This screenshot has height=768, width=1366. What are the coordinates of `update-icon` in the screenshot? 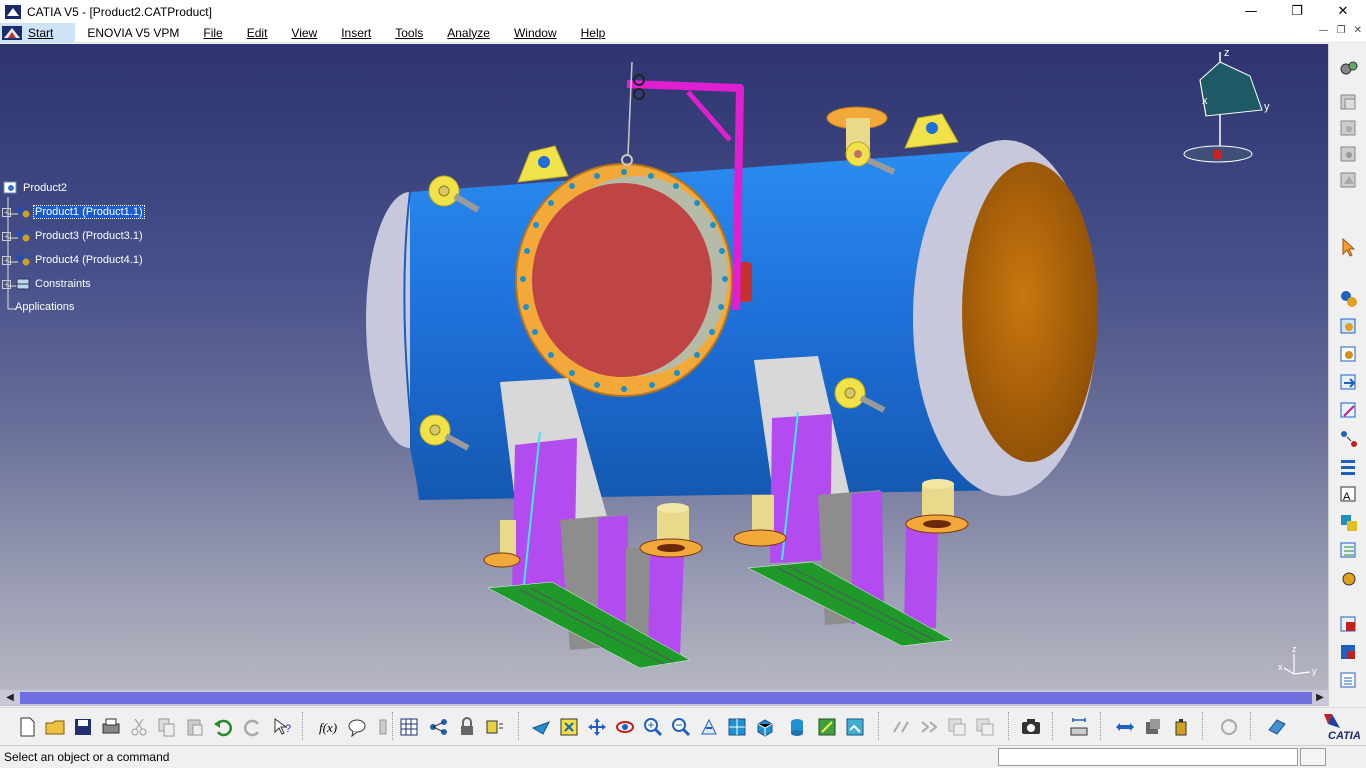 It's located at (1349, 625).